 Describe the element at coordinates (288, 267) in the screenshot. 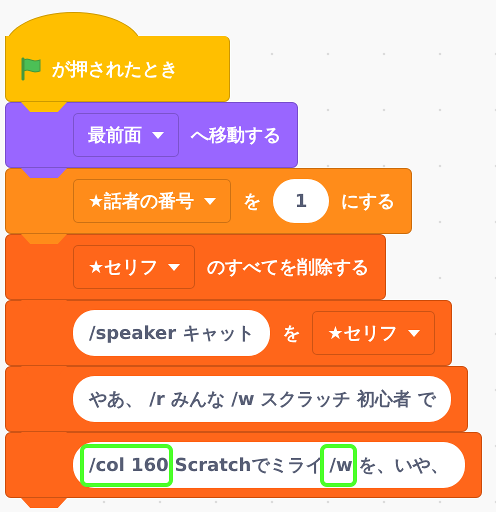

I see `block-label: のすべてを削除する` at that location.